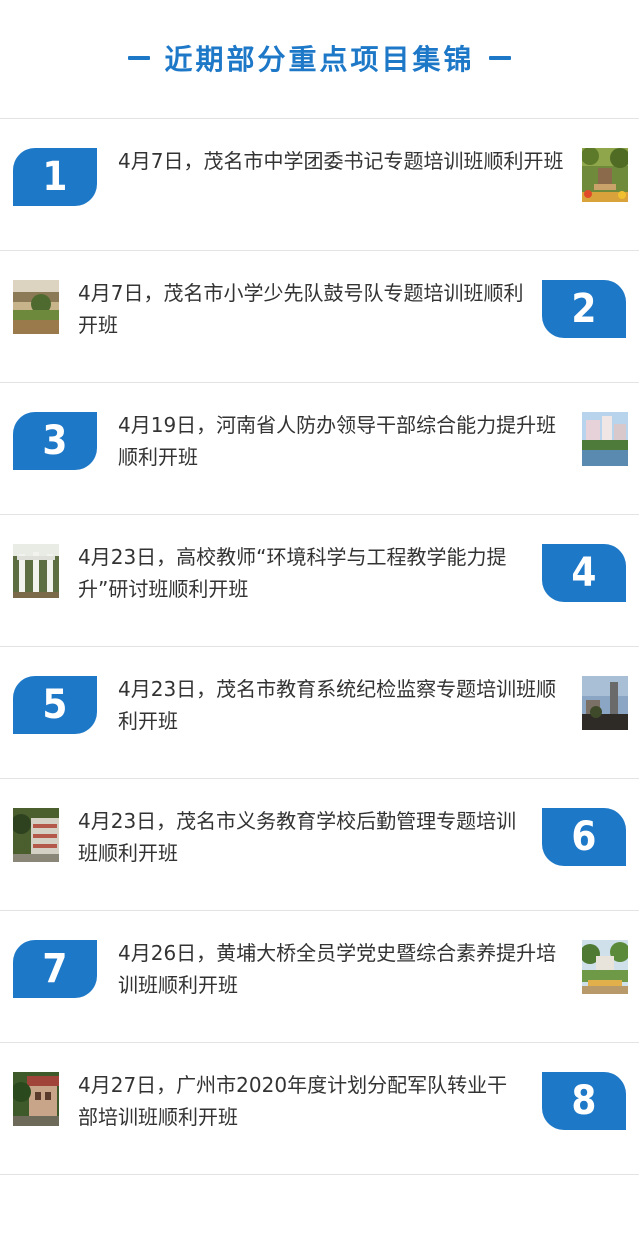  I want to click on badge-number: 8, so click(584, 1101).